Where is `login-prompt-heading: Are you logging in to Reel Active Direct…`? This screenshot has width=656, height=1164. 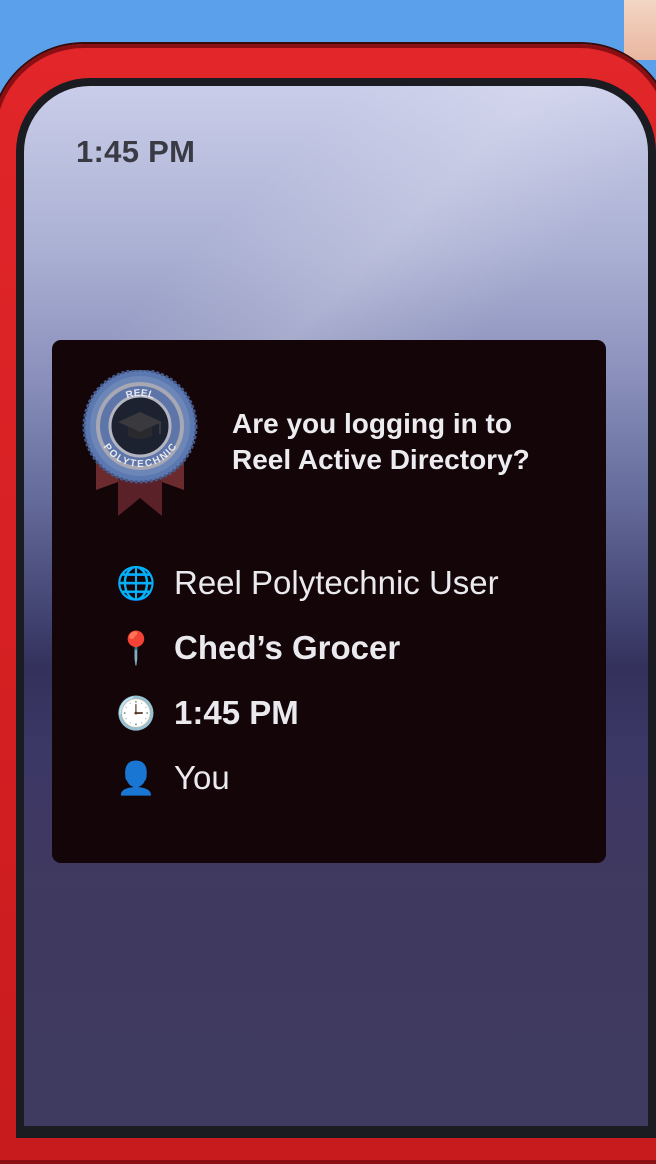 login-prompt-heading: Are you logging in to Reel Active Direct… is located at coordinates (412, 442).